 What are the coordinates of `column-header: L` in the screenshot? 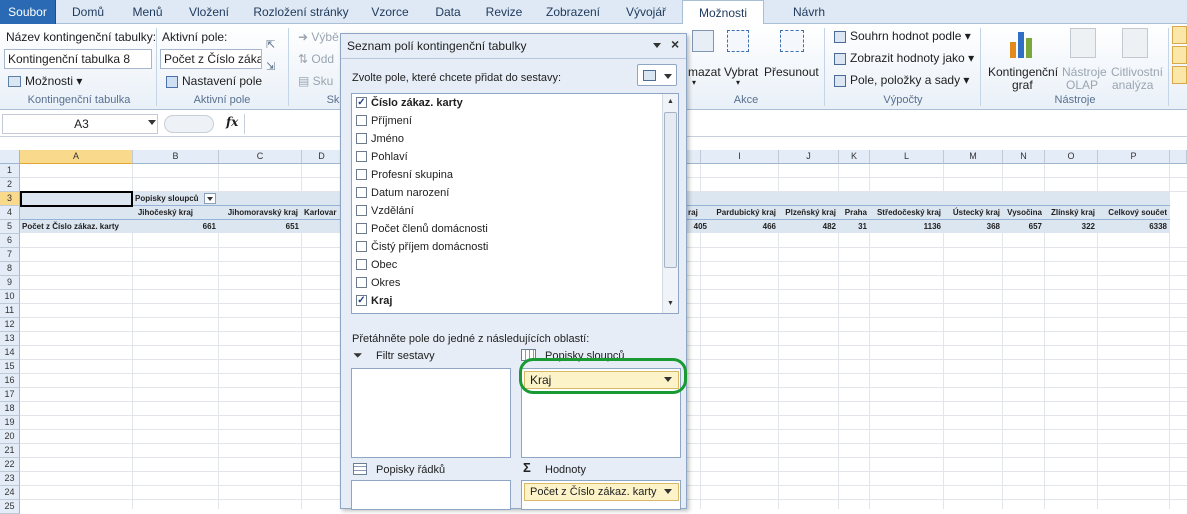 It's located at (907, 157).